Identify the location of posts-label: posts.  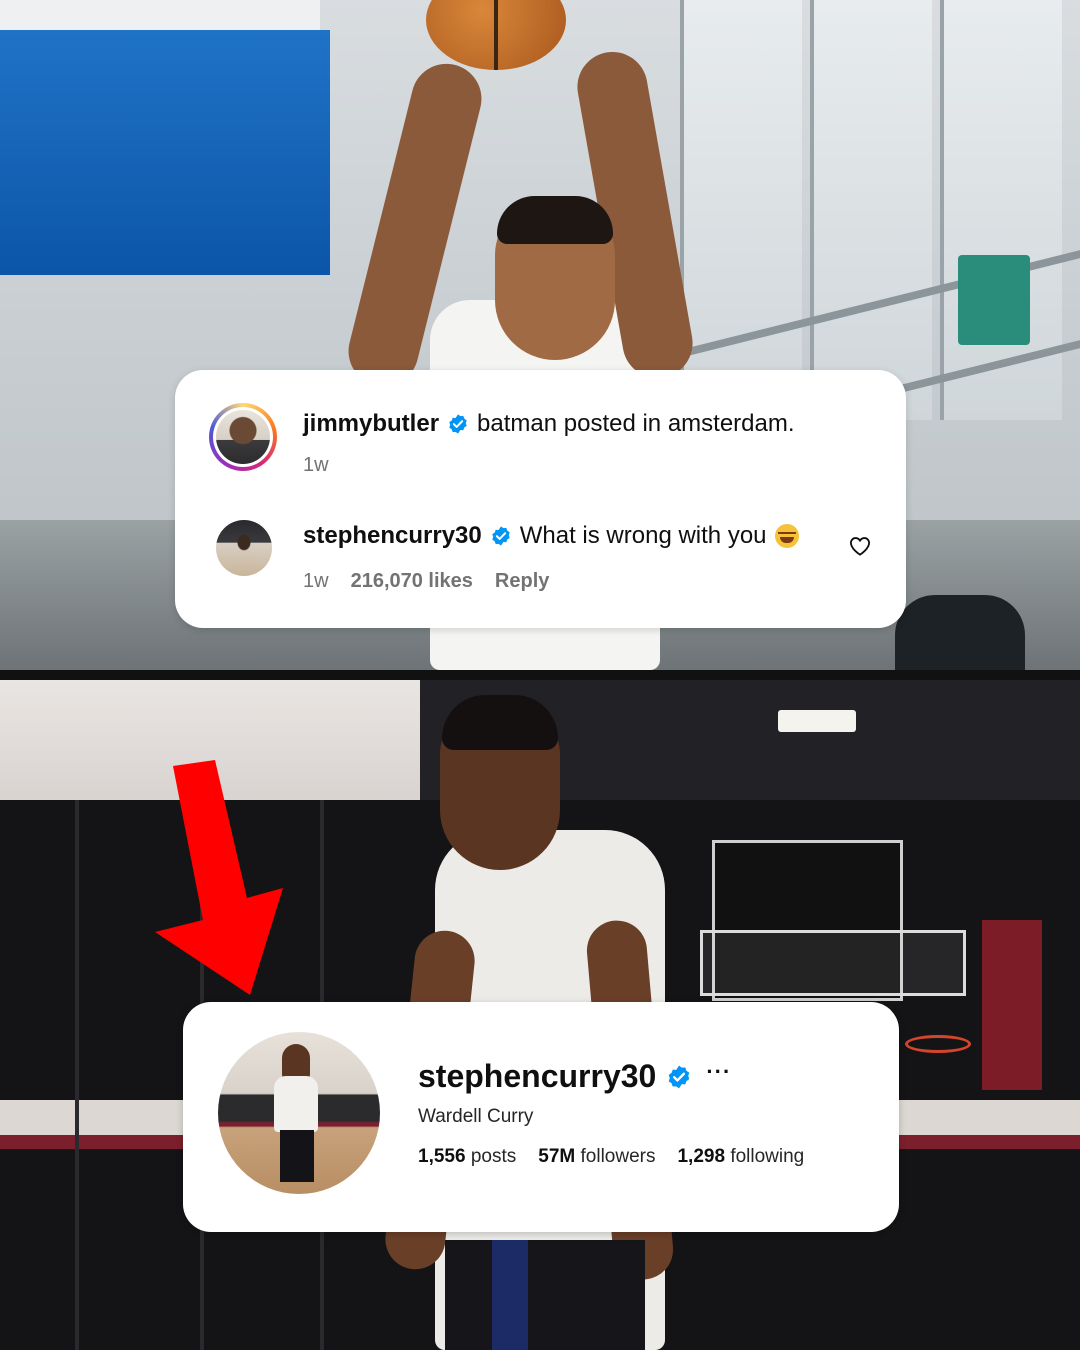
(493, 1156).